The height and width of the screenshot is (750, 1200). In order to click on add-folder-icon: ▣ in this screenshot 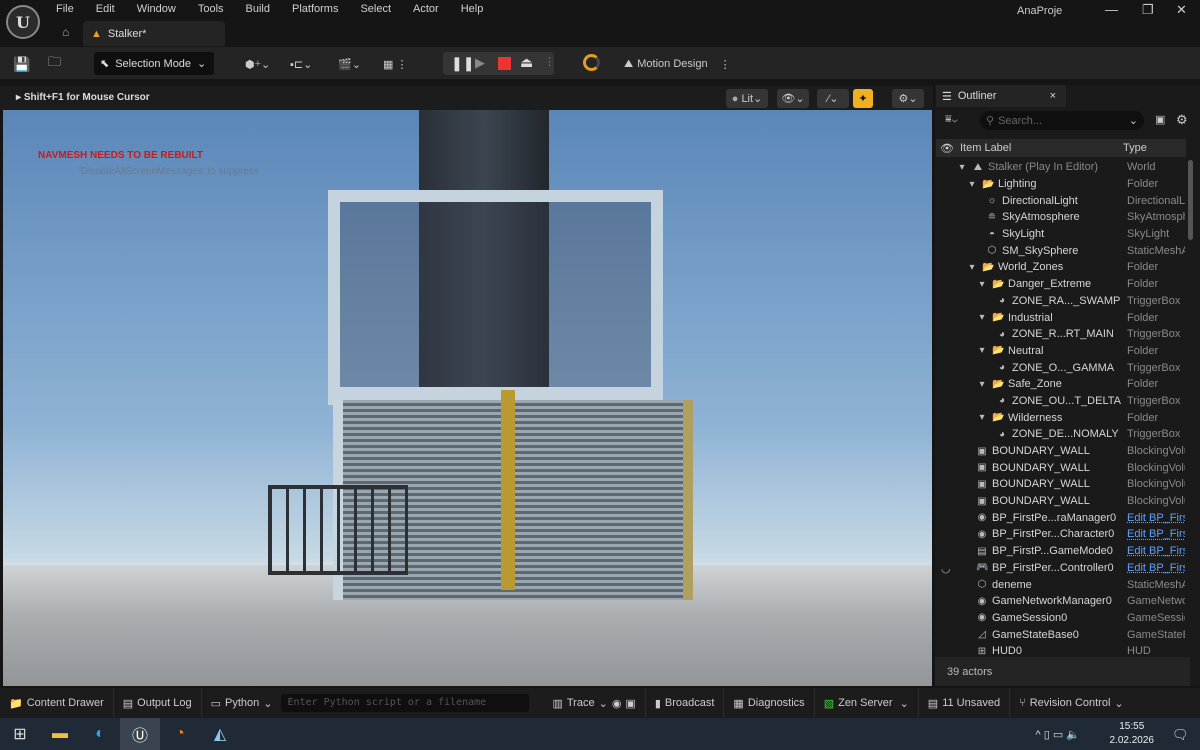, I will do `click(1160, 119)`.